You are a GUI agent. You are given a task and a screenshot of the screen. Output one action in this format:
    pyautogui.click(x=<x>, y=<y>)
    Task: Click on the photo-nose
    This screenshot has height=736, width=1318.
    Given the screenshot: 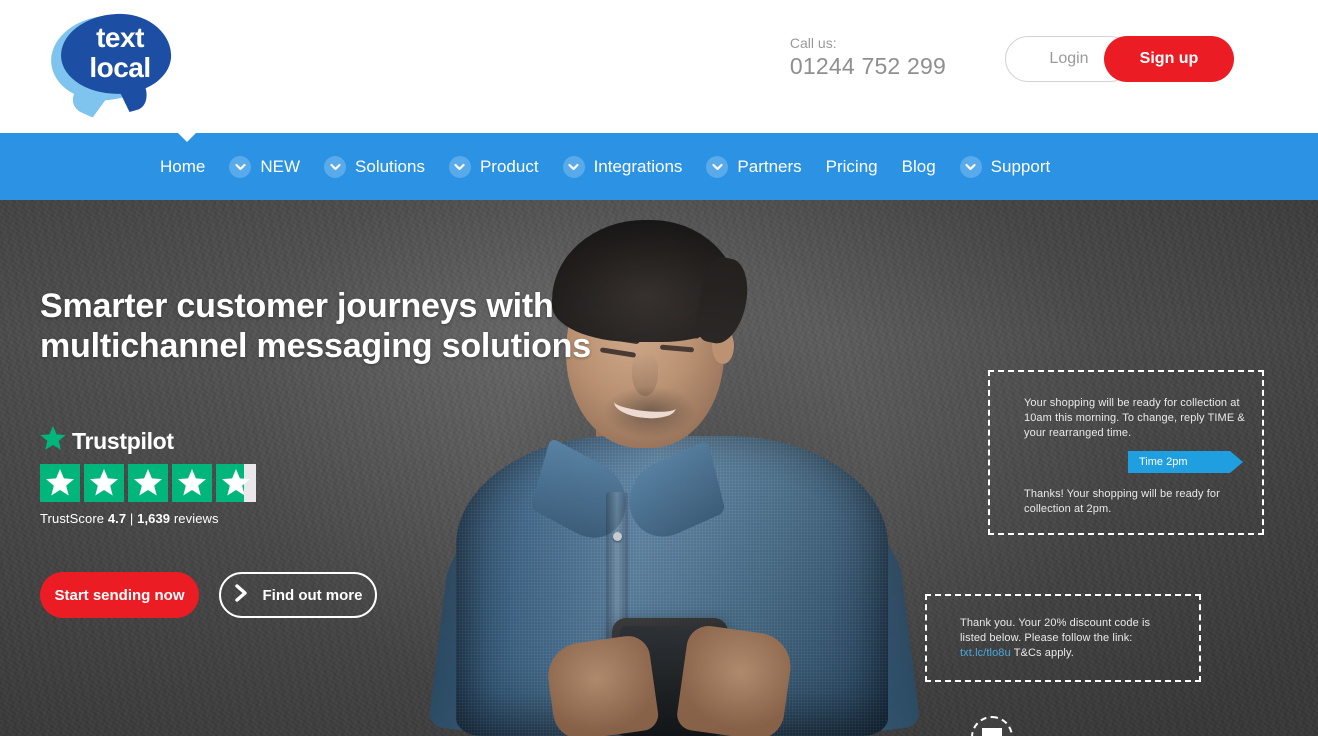 What is the action you would take?
    pyautogui.click(x=645, y=374)
    